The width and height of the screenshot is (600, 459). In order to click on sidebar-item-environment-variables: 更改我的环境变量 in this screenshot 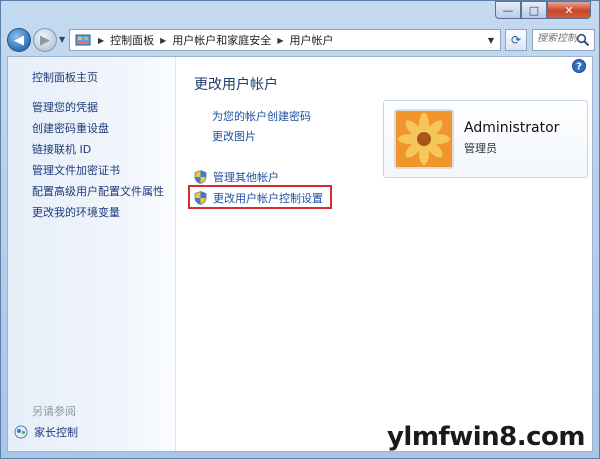, I will do `click(76, 212)`.